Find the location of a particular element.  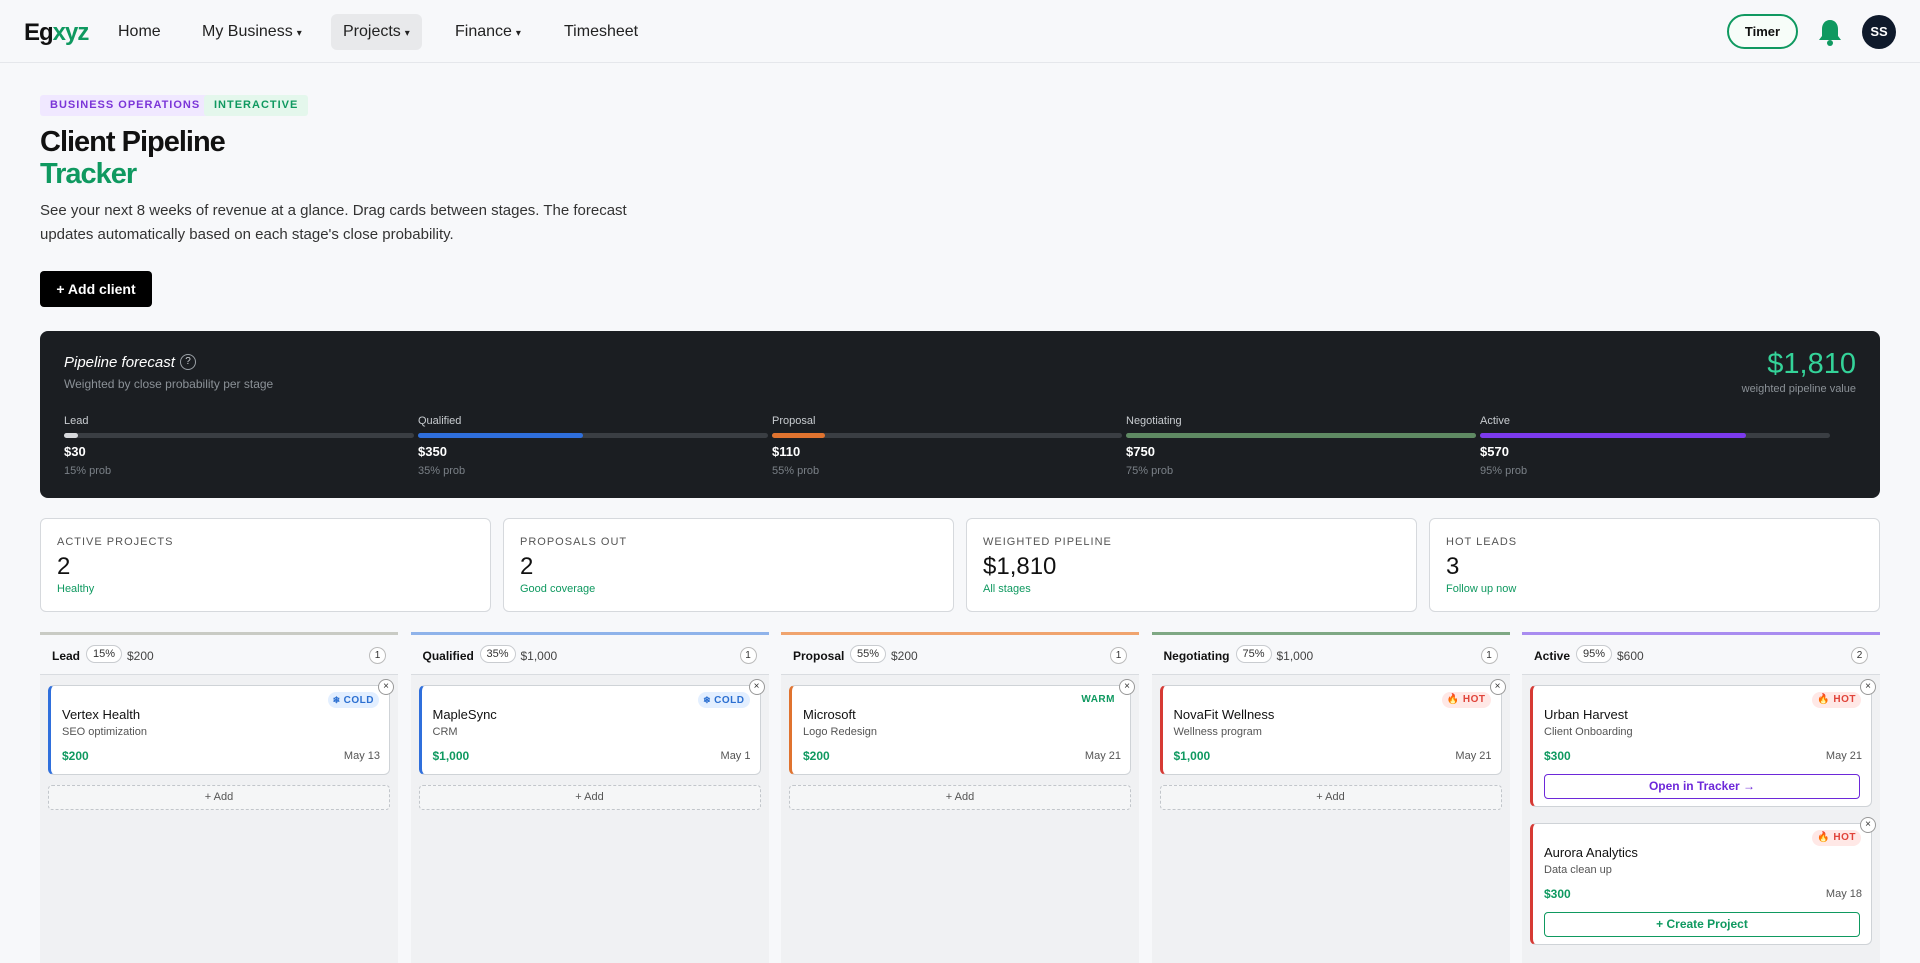

client-name: Microsoft is located at coordinates (829, 714).